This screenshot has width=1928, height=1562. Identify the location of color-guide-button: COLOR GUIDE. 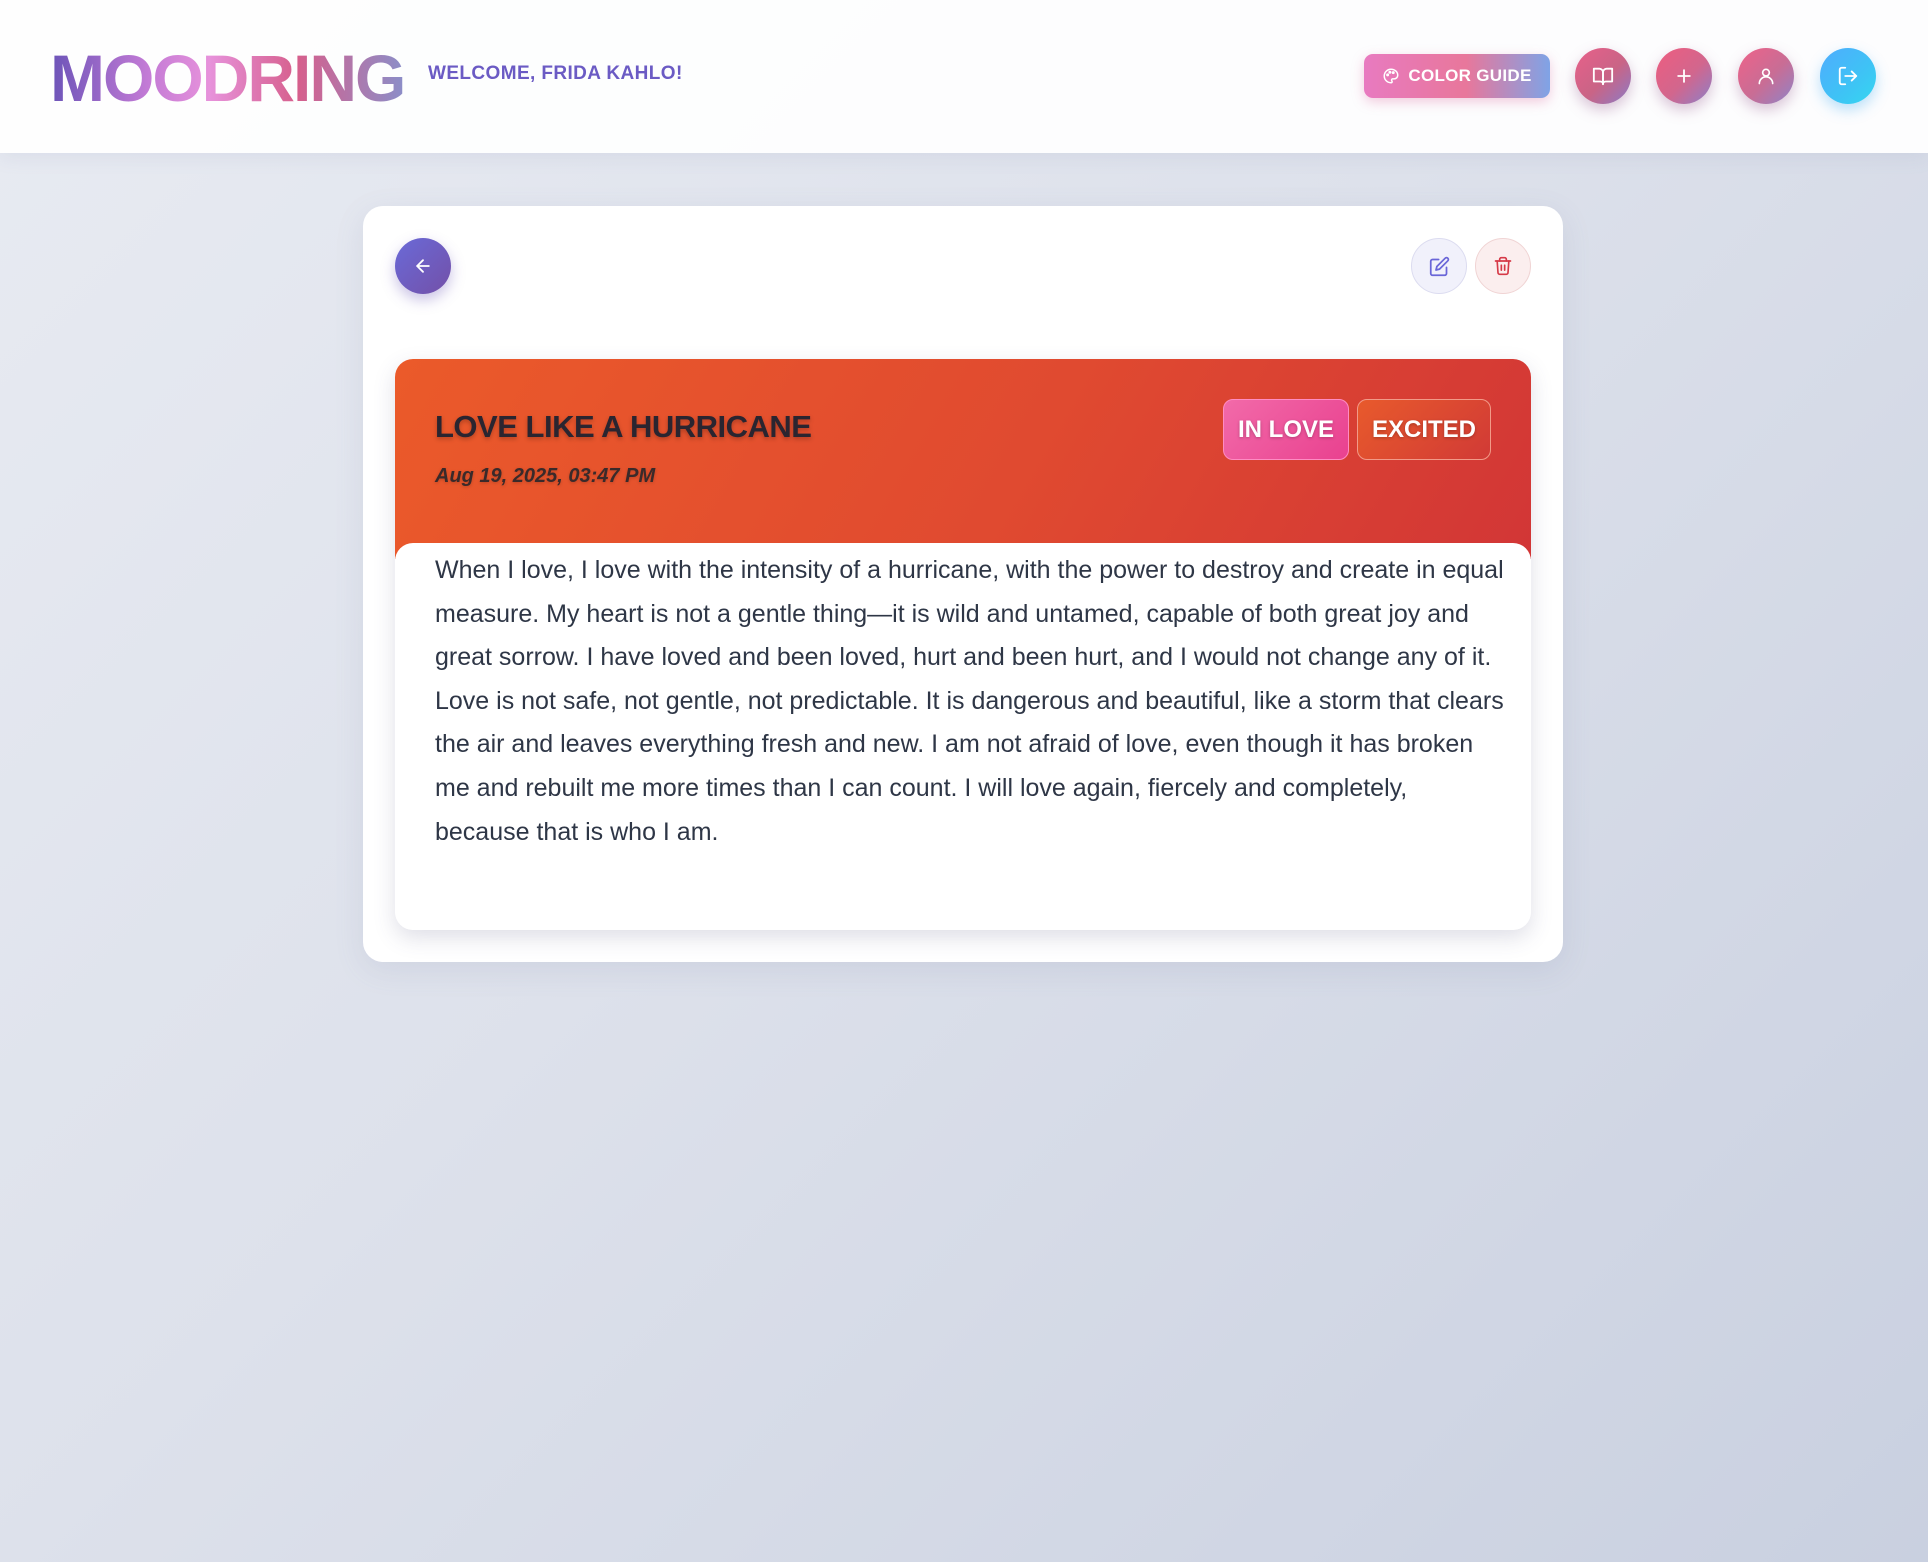
(1457, 76).